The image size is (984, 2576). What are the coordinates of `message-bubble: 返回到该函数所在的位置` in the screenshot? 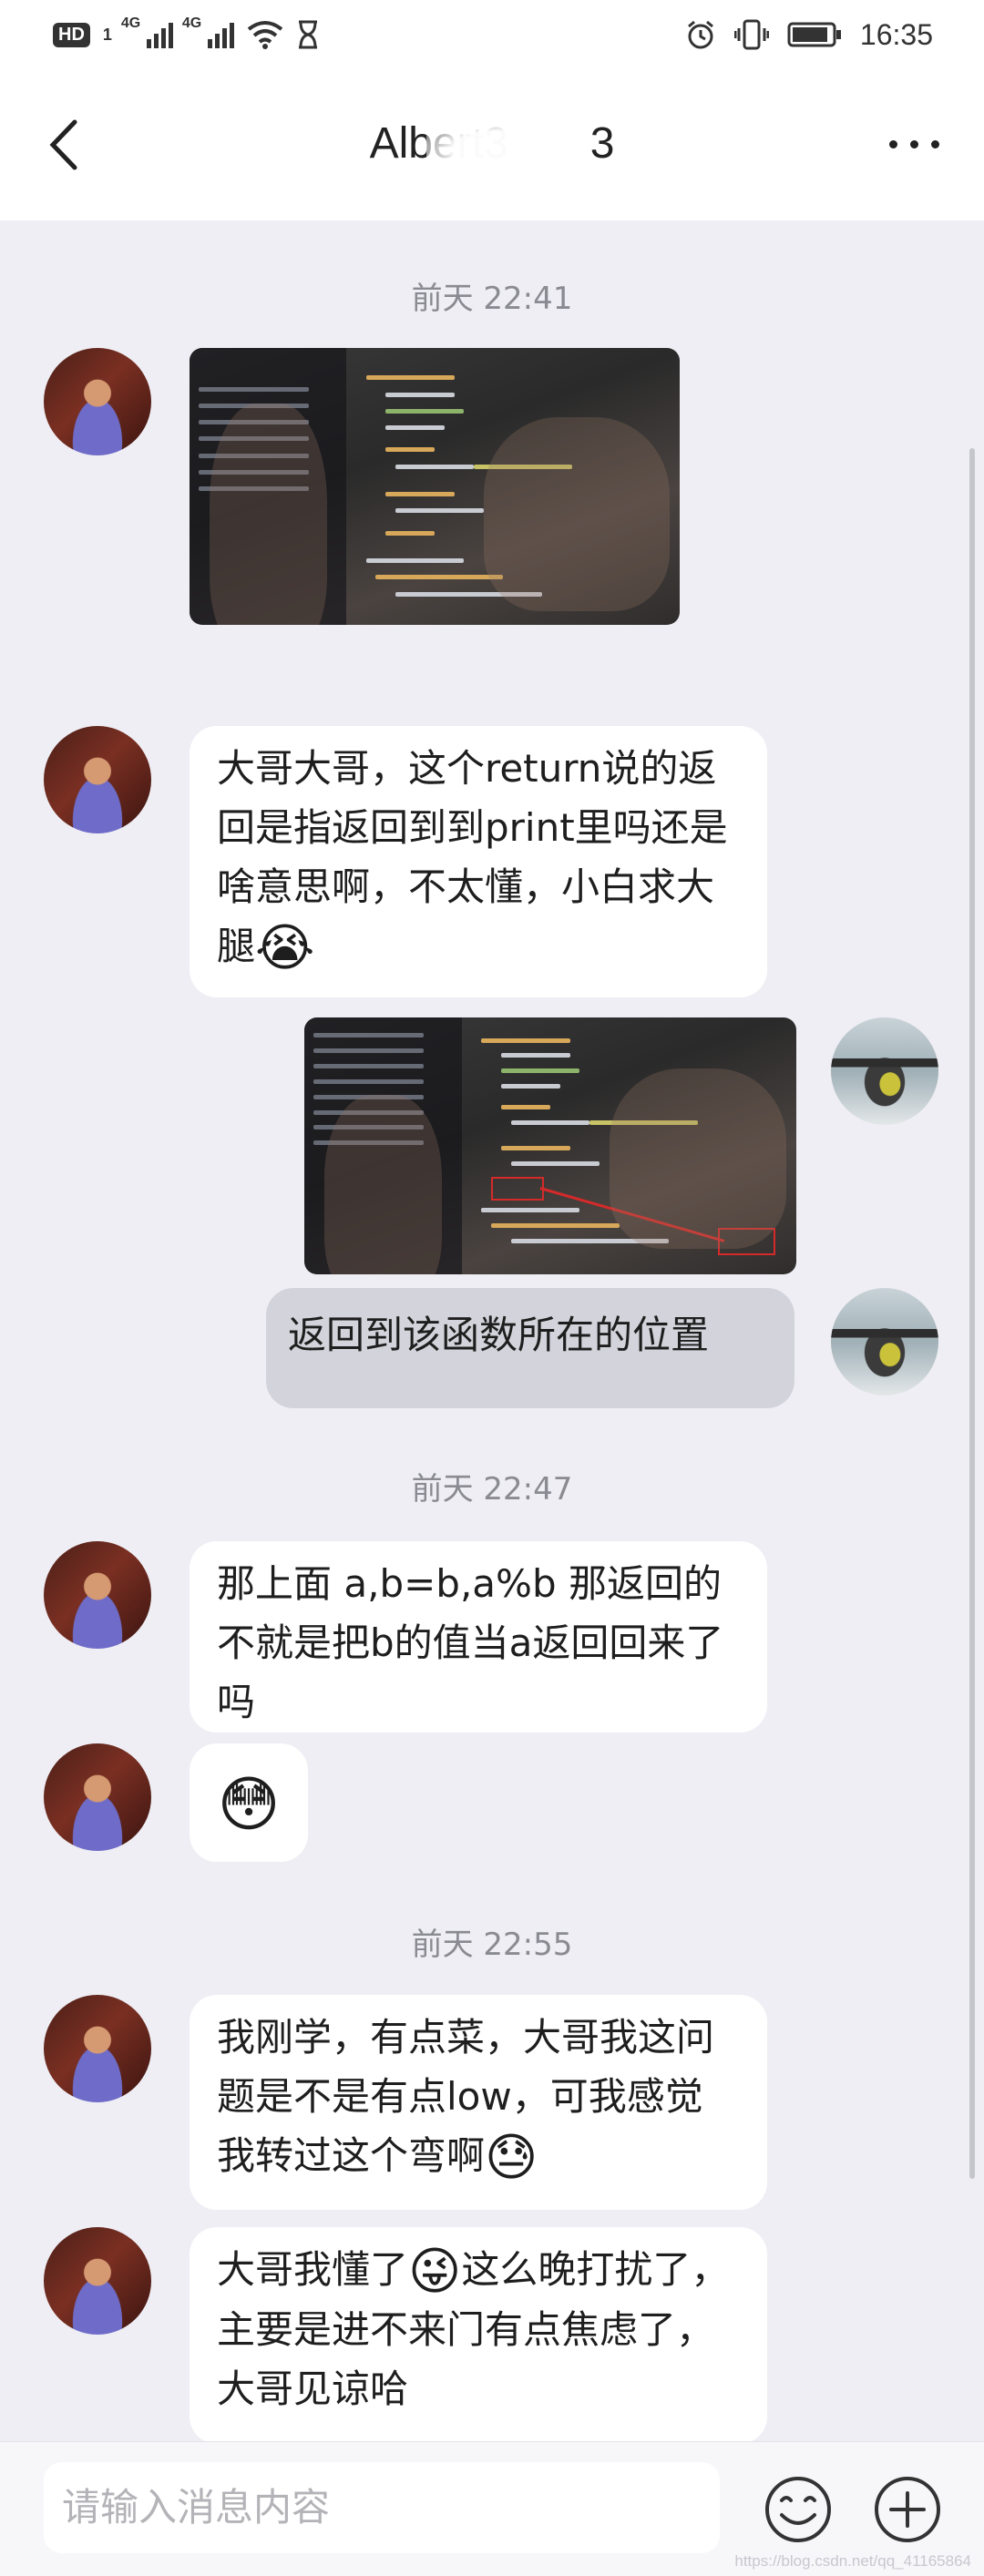 It's located at (530, 1348).